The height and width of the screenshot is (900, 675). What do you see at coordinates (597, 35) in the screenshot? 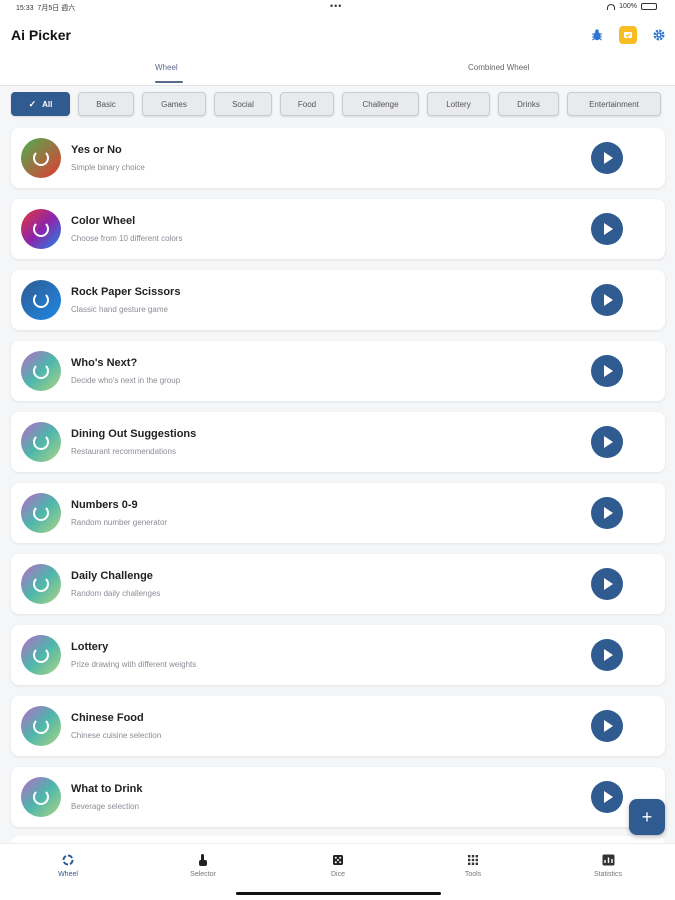
I see `bug-icon` at bounding box center [597, 35].